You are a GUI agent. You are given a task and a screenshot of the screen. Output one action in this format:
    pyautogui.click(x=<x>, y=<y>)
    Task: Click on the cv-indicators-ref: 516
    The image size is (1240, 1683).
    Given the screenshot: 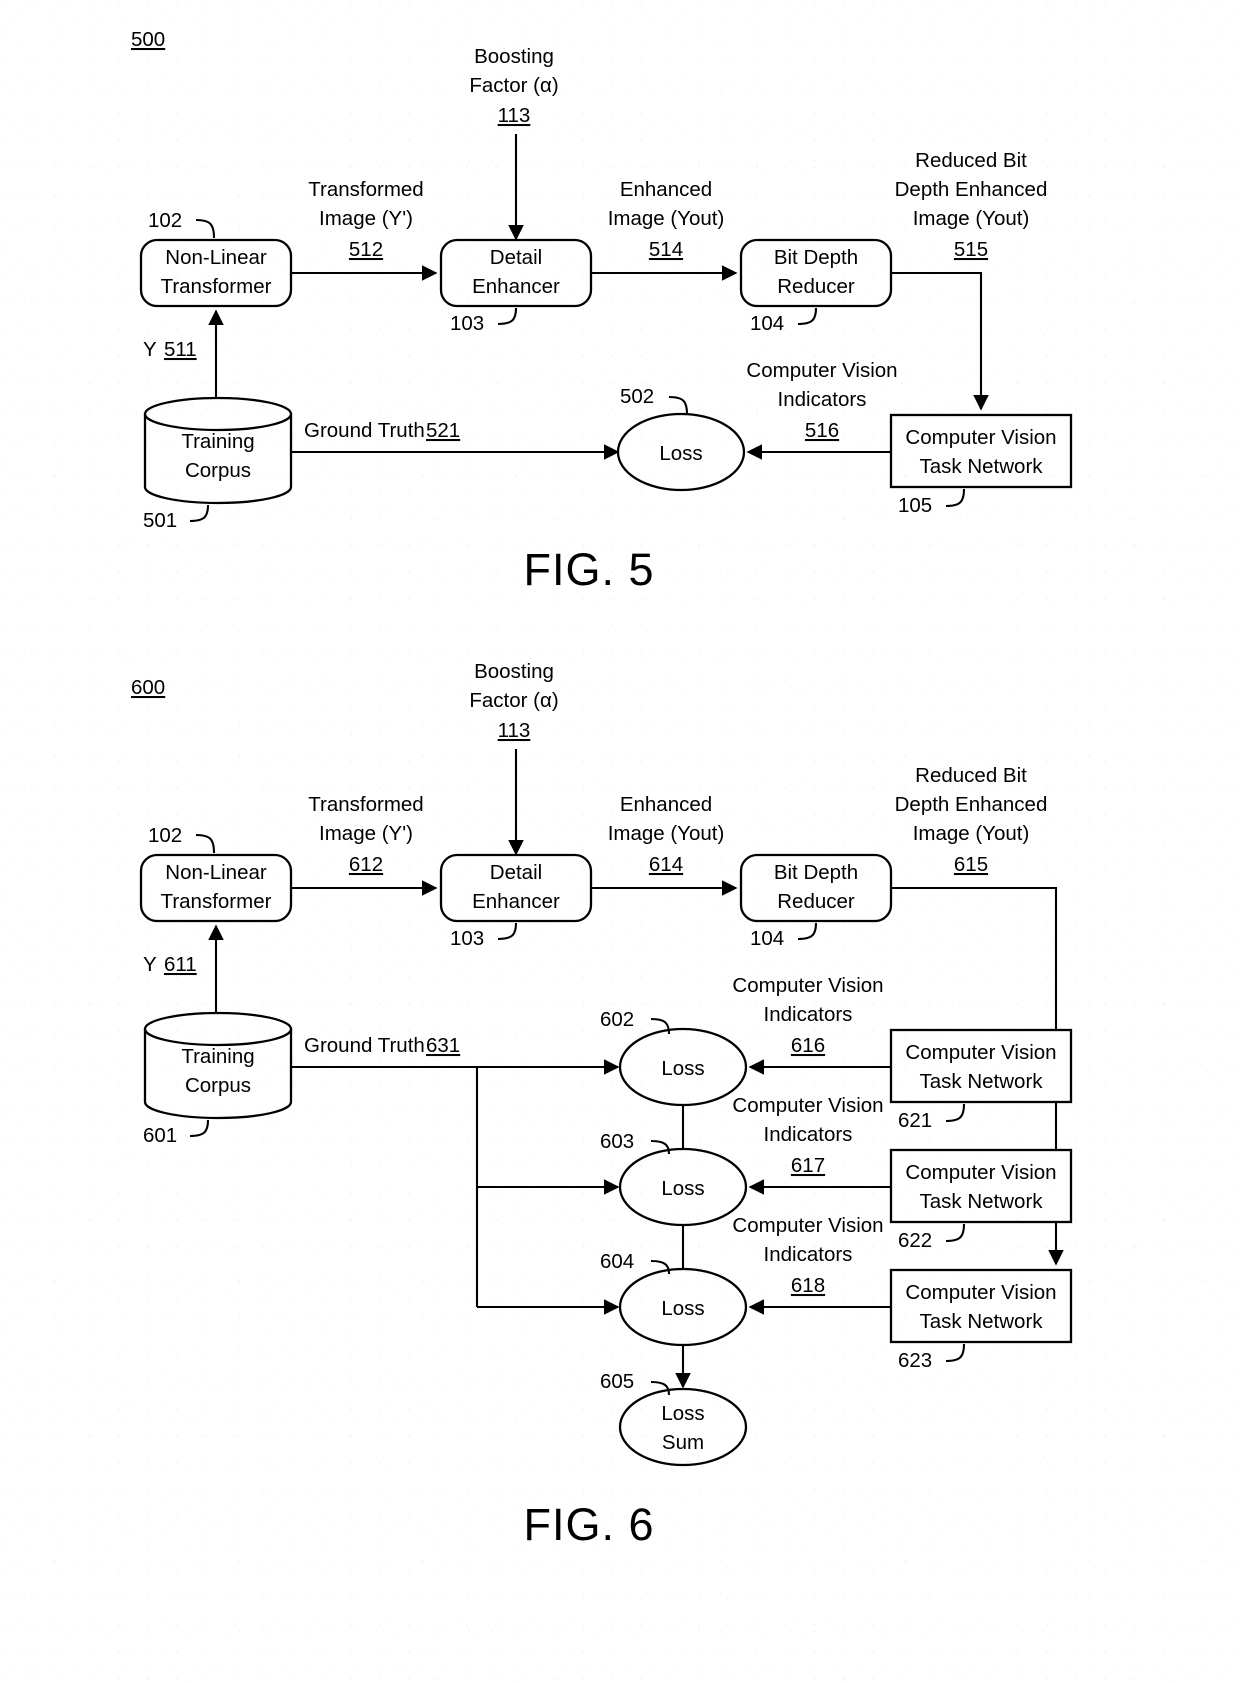 What is the action you would take?
    pyautogui.click(x=822, y=430)
    